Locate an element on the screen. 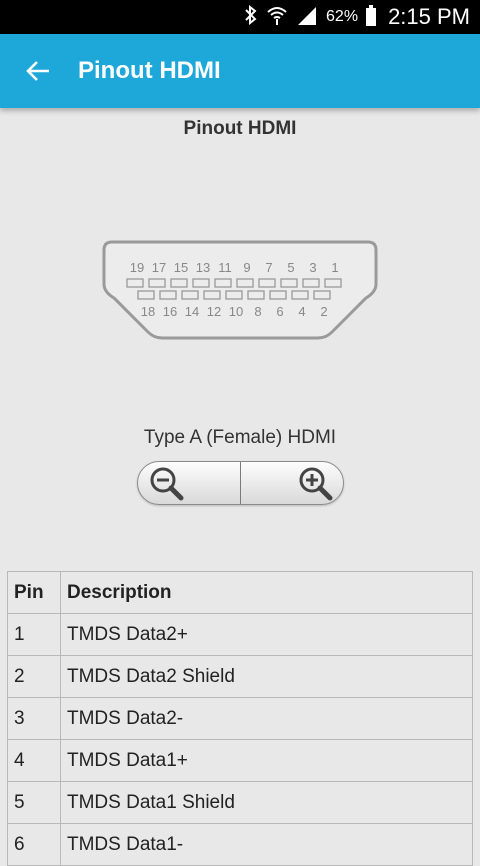  pin-label: 13 is located at coordinates (203, 267).